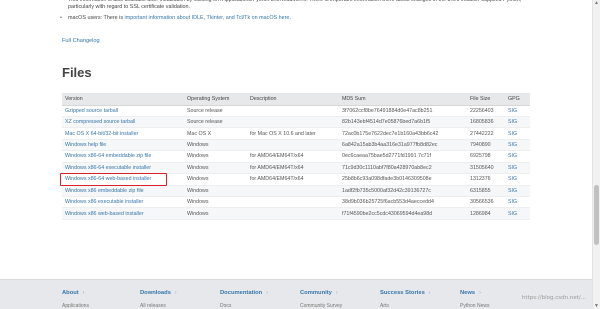 The height and width of the screenshot is (309, 600). What do you see at coordinates (225, 306) in the screenshot?
I see `footer-link: Docs` at bounding box center [225, 306].